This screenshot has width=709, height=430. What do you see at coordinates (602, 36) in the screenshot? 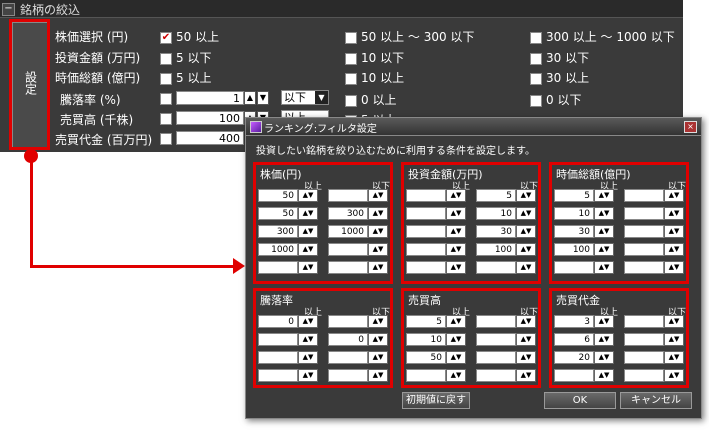
I see `option-price-300-1000: 300 以上 〜 1000 以下` at bounding box center [602, 36].